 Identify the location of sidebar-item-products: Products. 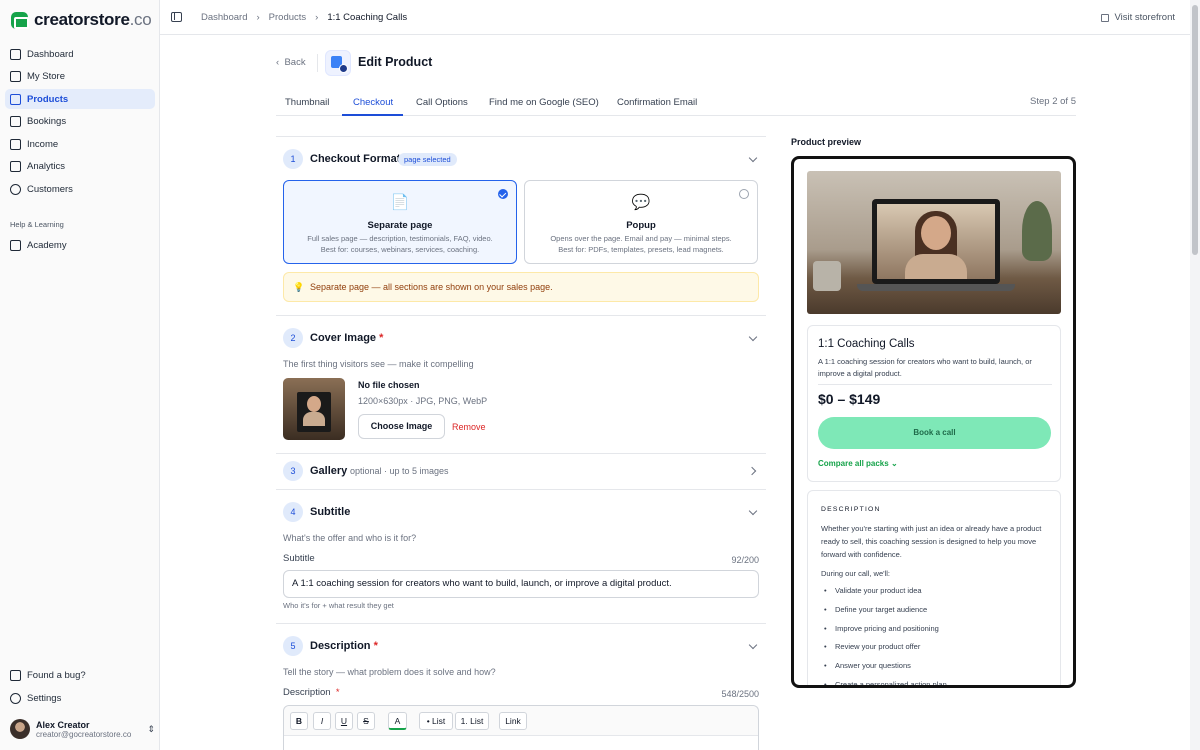
(80, 99).